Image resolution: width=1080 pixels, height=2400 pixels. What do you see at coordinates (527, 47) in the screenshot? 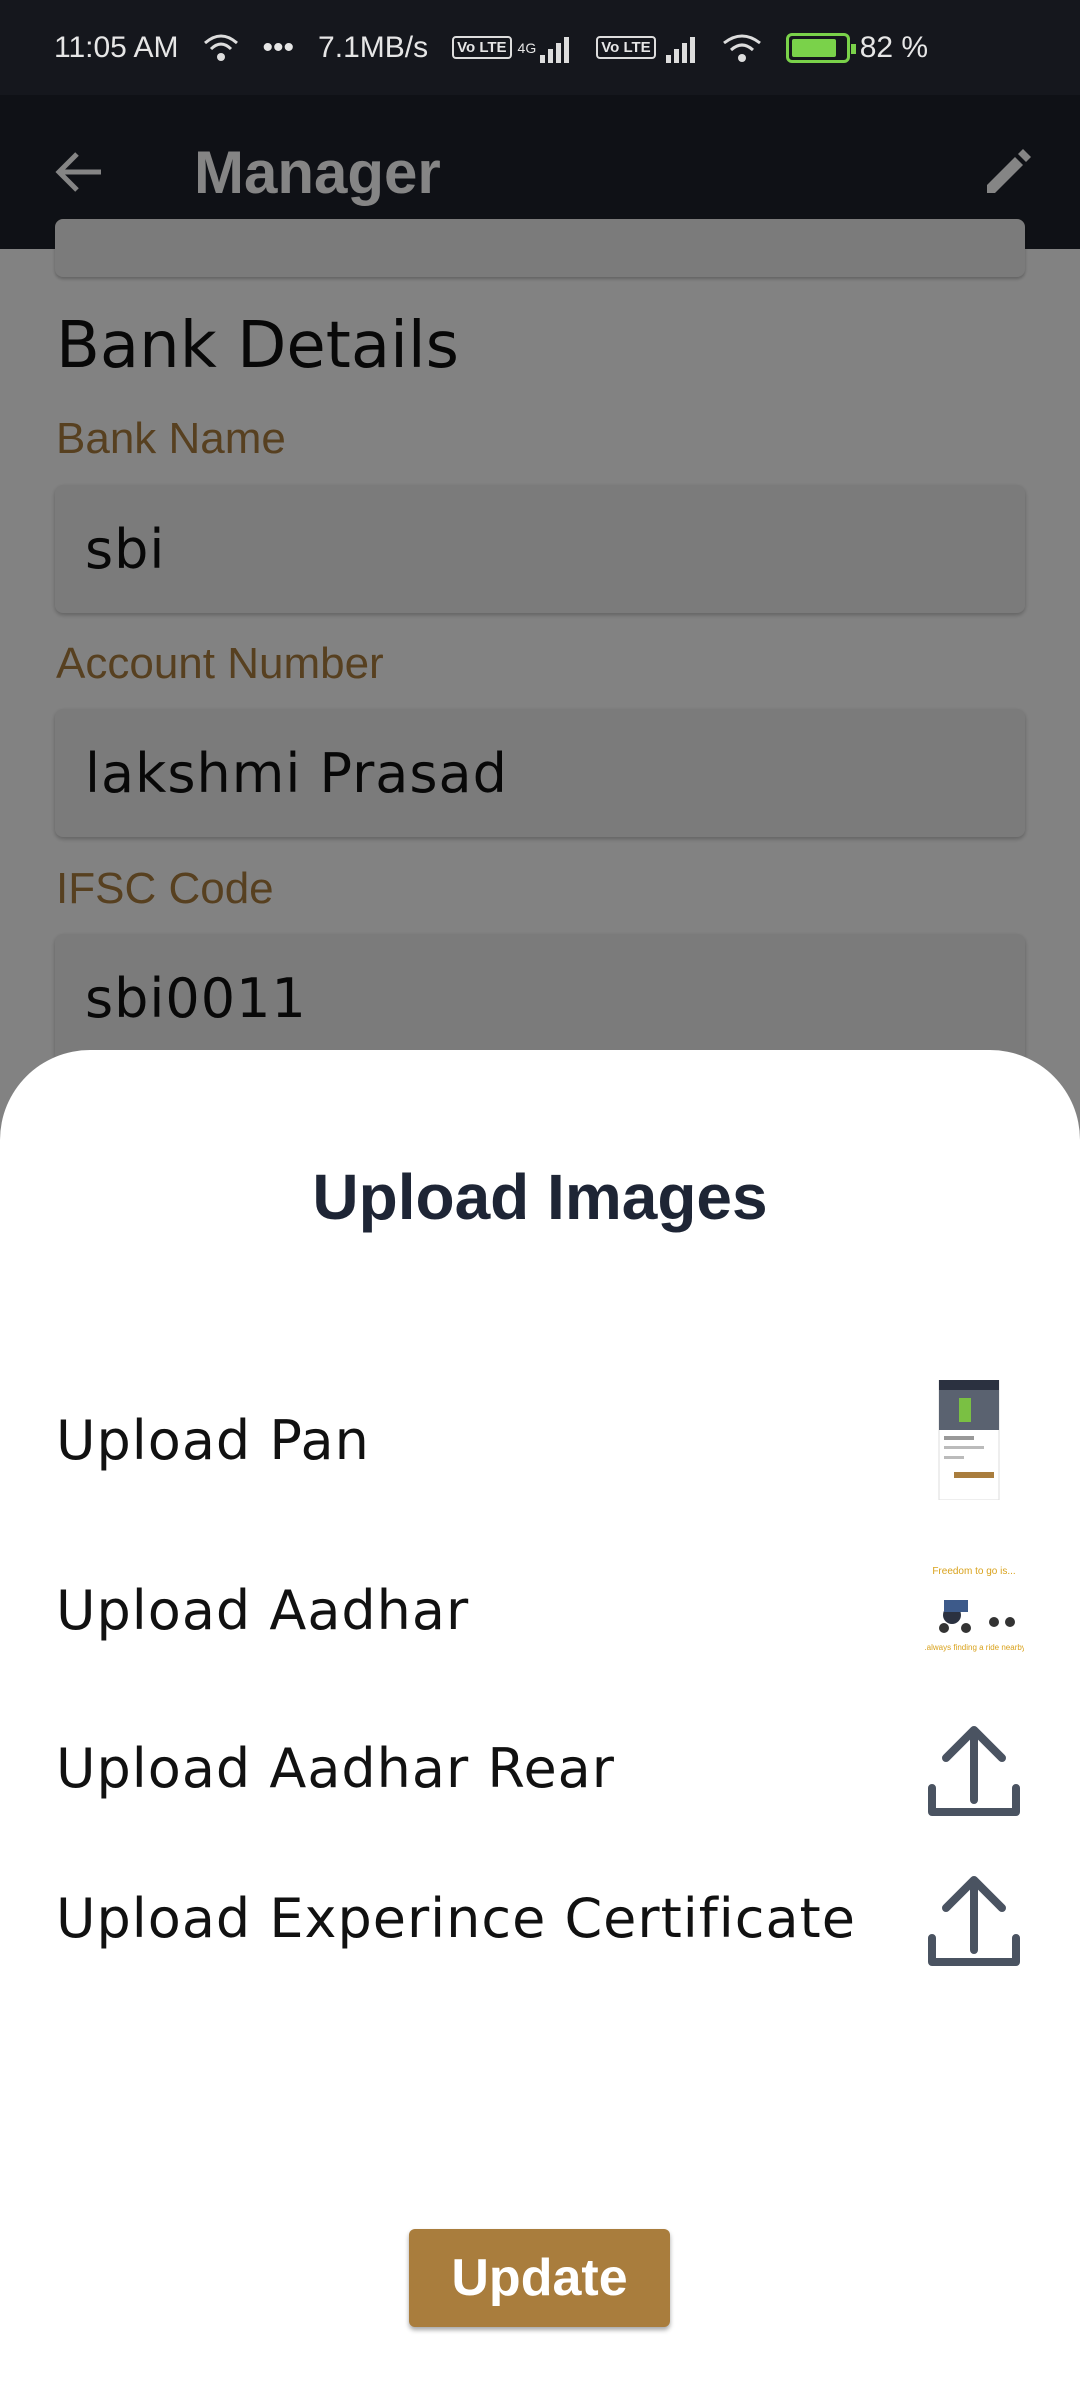
I see `network-type: 4G` at bounding box center [527, 47].